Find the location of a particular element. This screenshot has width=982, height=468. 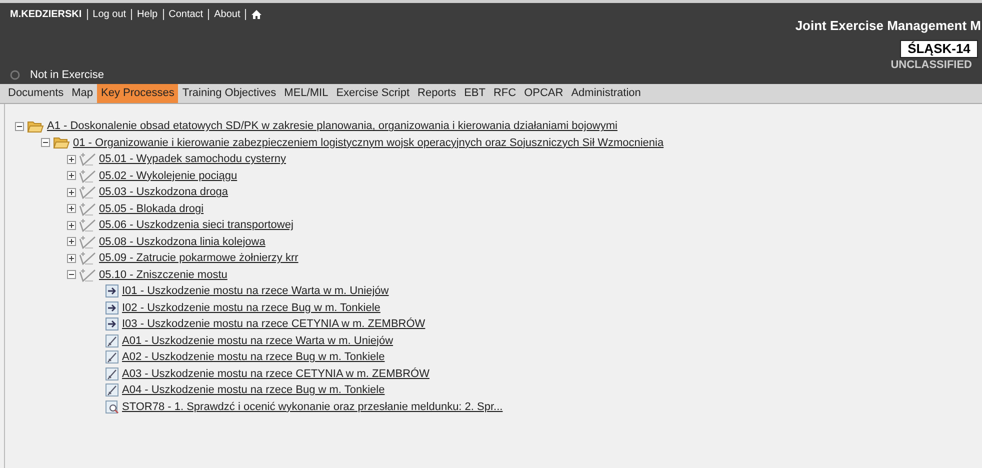

nav-tab: Exercise Script is located at coordinates (373, 93).